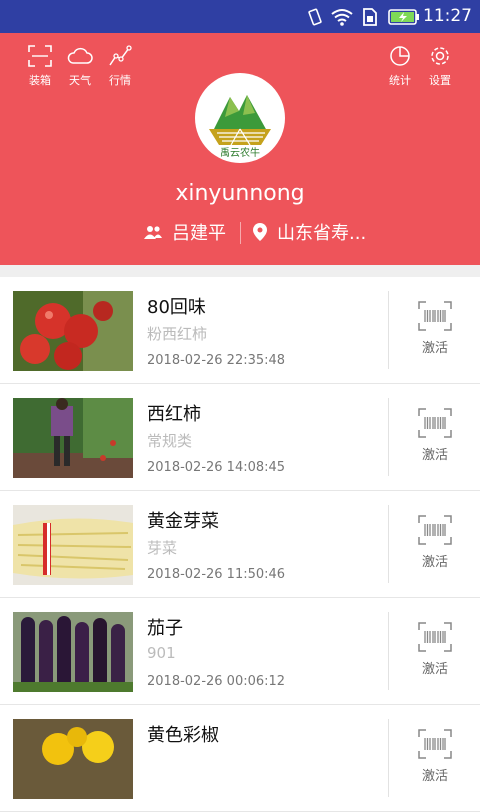  I want to click on product-variety: 常规类, so click(170, 441).